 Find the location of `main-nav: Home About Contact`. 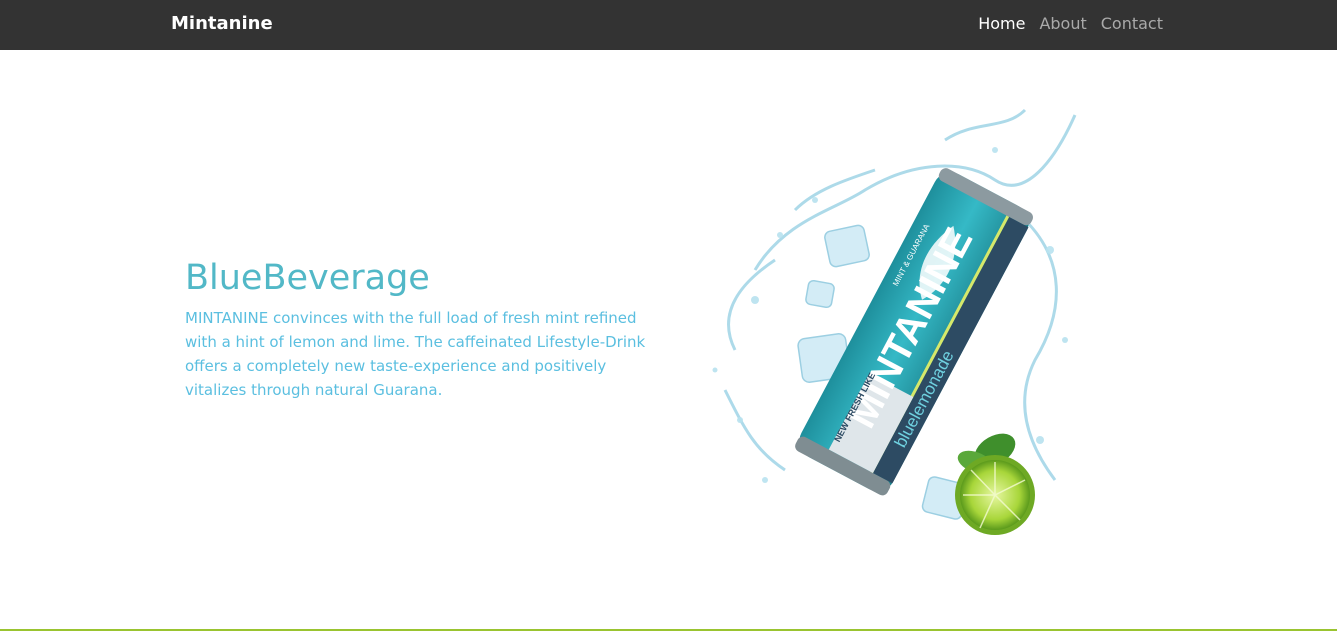

main-nav: Home About Contact is located at coordinates (1063, 24).